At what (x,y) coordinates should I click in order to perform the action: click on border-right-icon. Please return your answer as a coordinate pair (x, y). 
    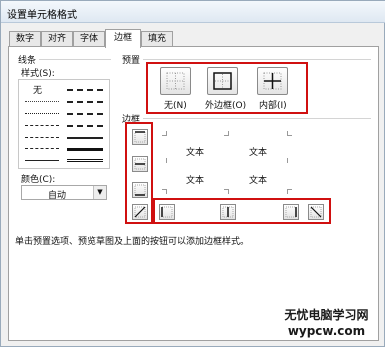
    Looking at the image, I should click on (291, 212).